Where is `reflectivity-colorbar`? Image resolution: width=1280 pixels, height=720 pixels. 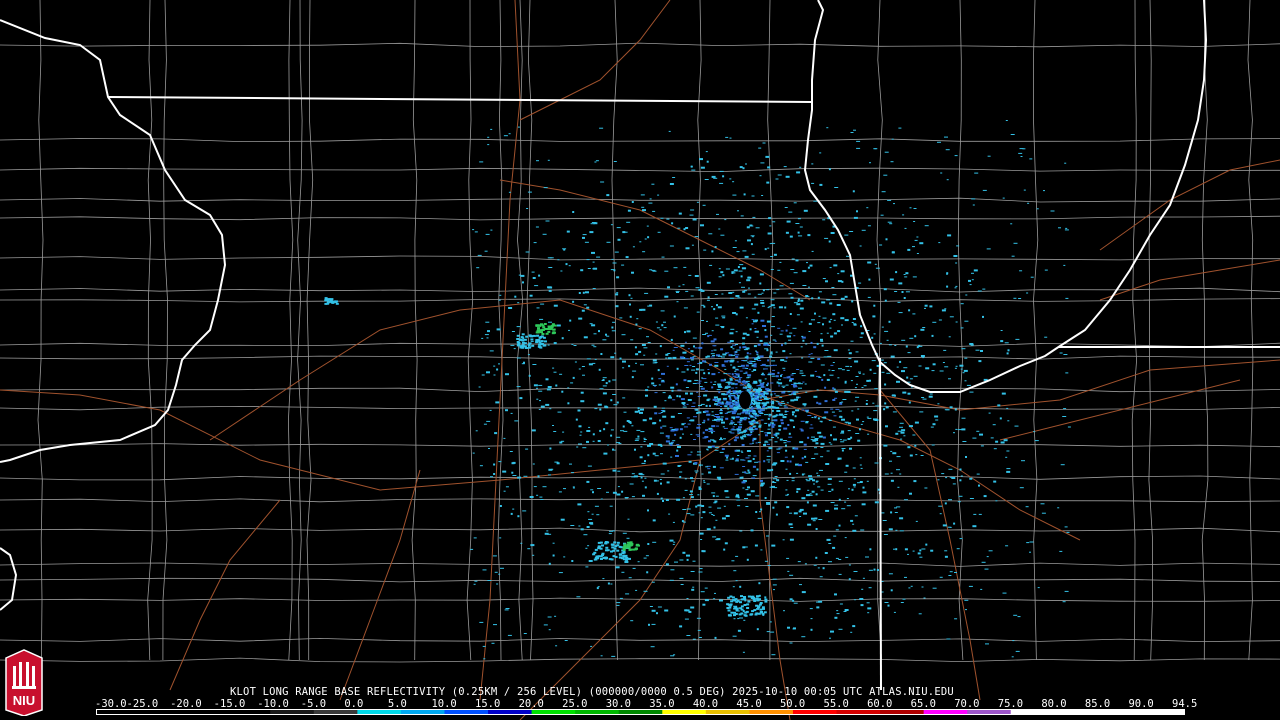
reflectivity-colorbar is located at coordinates (640, 712).